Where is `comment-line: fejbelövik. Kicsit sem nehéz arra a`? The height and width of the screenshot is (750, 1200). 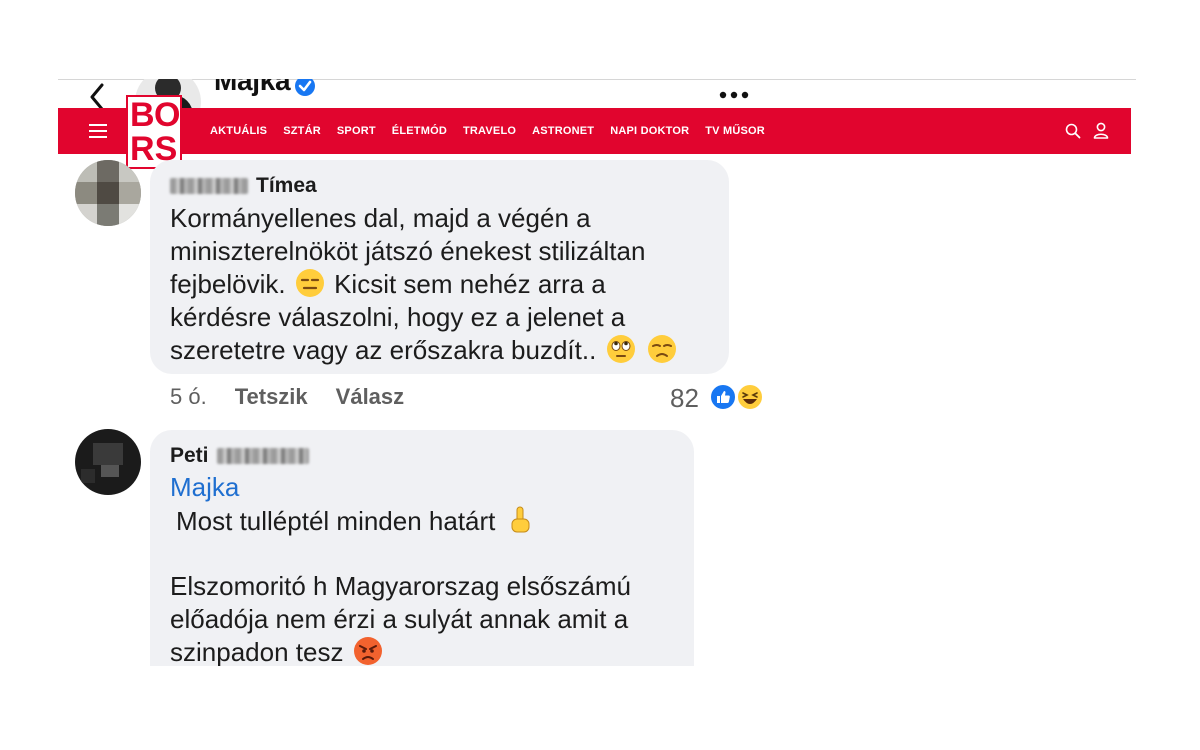
comment-line: fejbelövik. Kicsit sem nehéz arra a is located at coordinates (388, 284).